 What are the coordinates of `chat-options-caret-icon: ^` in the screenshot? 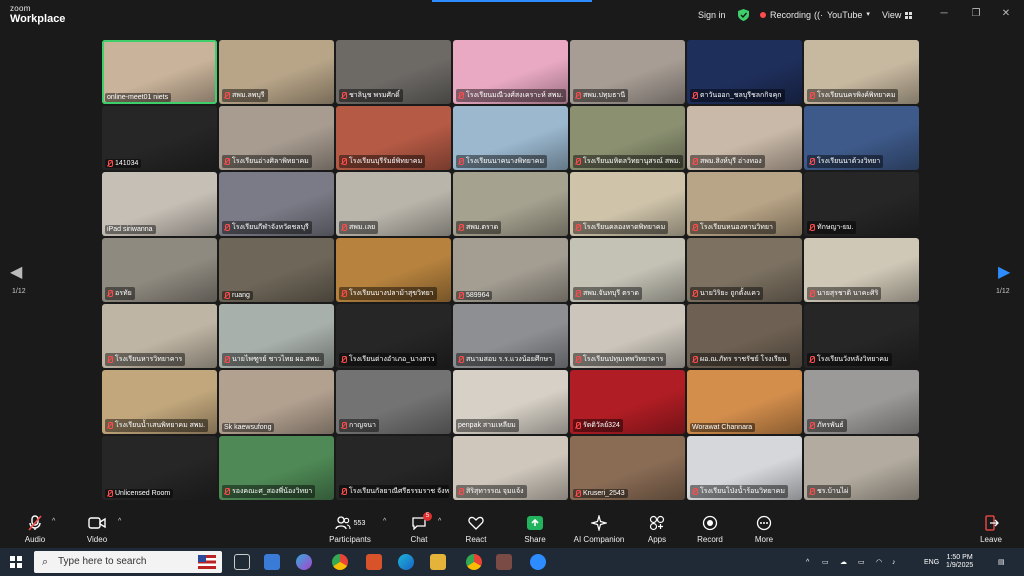 It's located at (439, 521).